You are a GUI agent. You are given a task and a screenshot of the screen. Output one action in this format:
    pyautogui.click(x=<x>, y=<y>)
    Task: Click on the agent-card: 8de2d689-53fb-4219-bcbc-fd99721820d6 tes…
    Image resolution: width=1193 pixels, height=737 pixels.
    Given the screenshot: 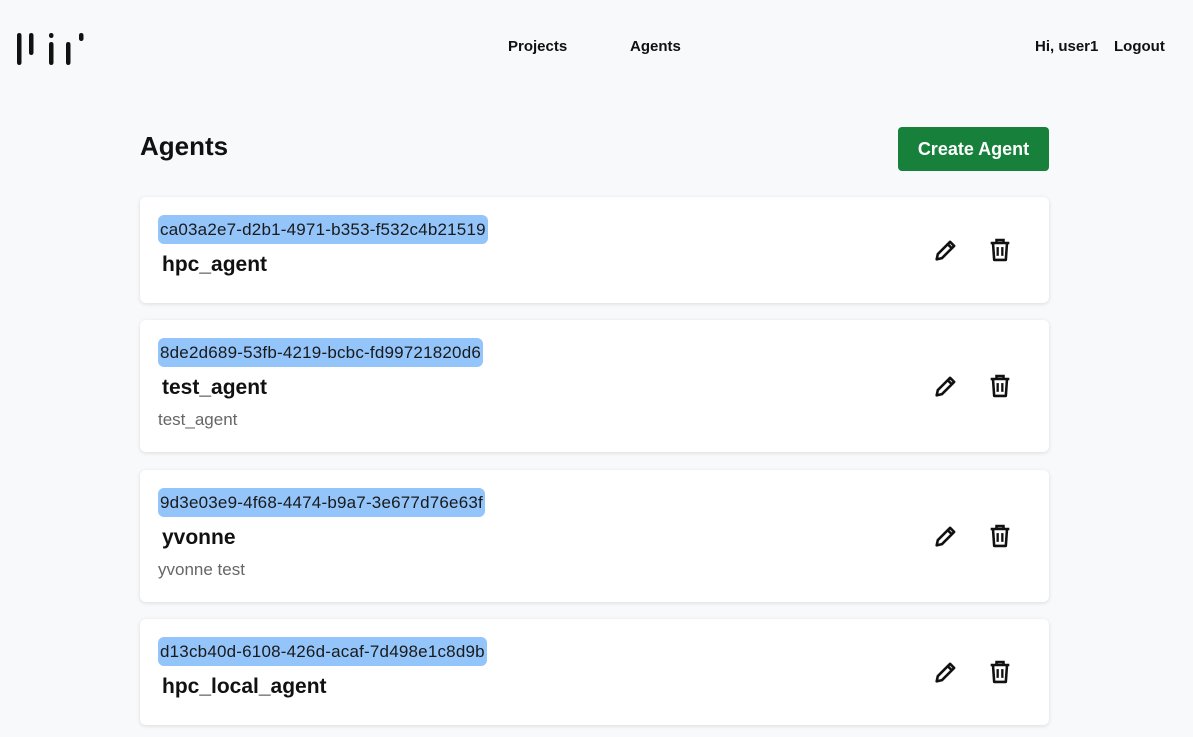 What is the action you would take?
    pyautogui.click(x=594, y=386)
    